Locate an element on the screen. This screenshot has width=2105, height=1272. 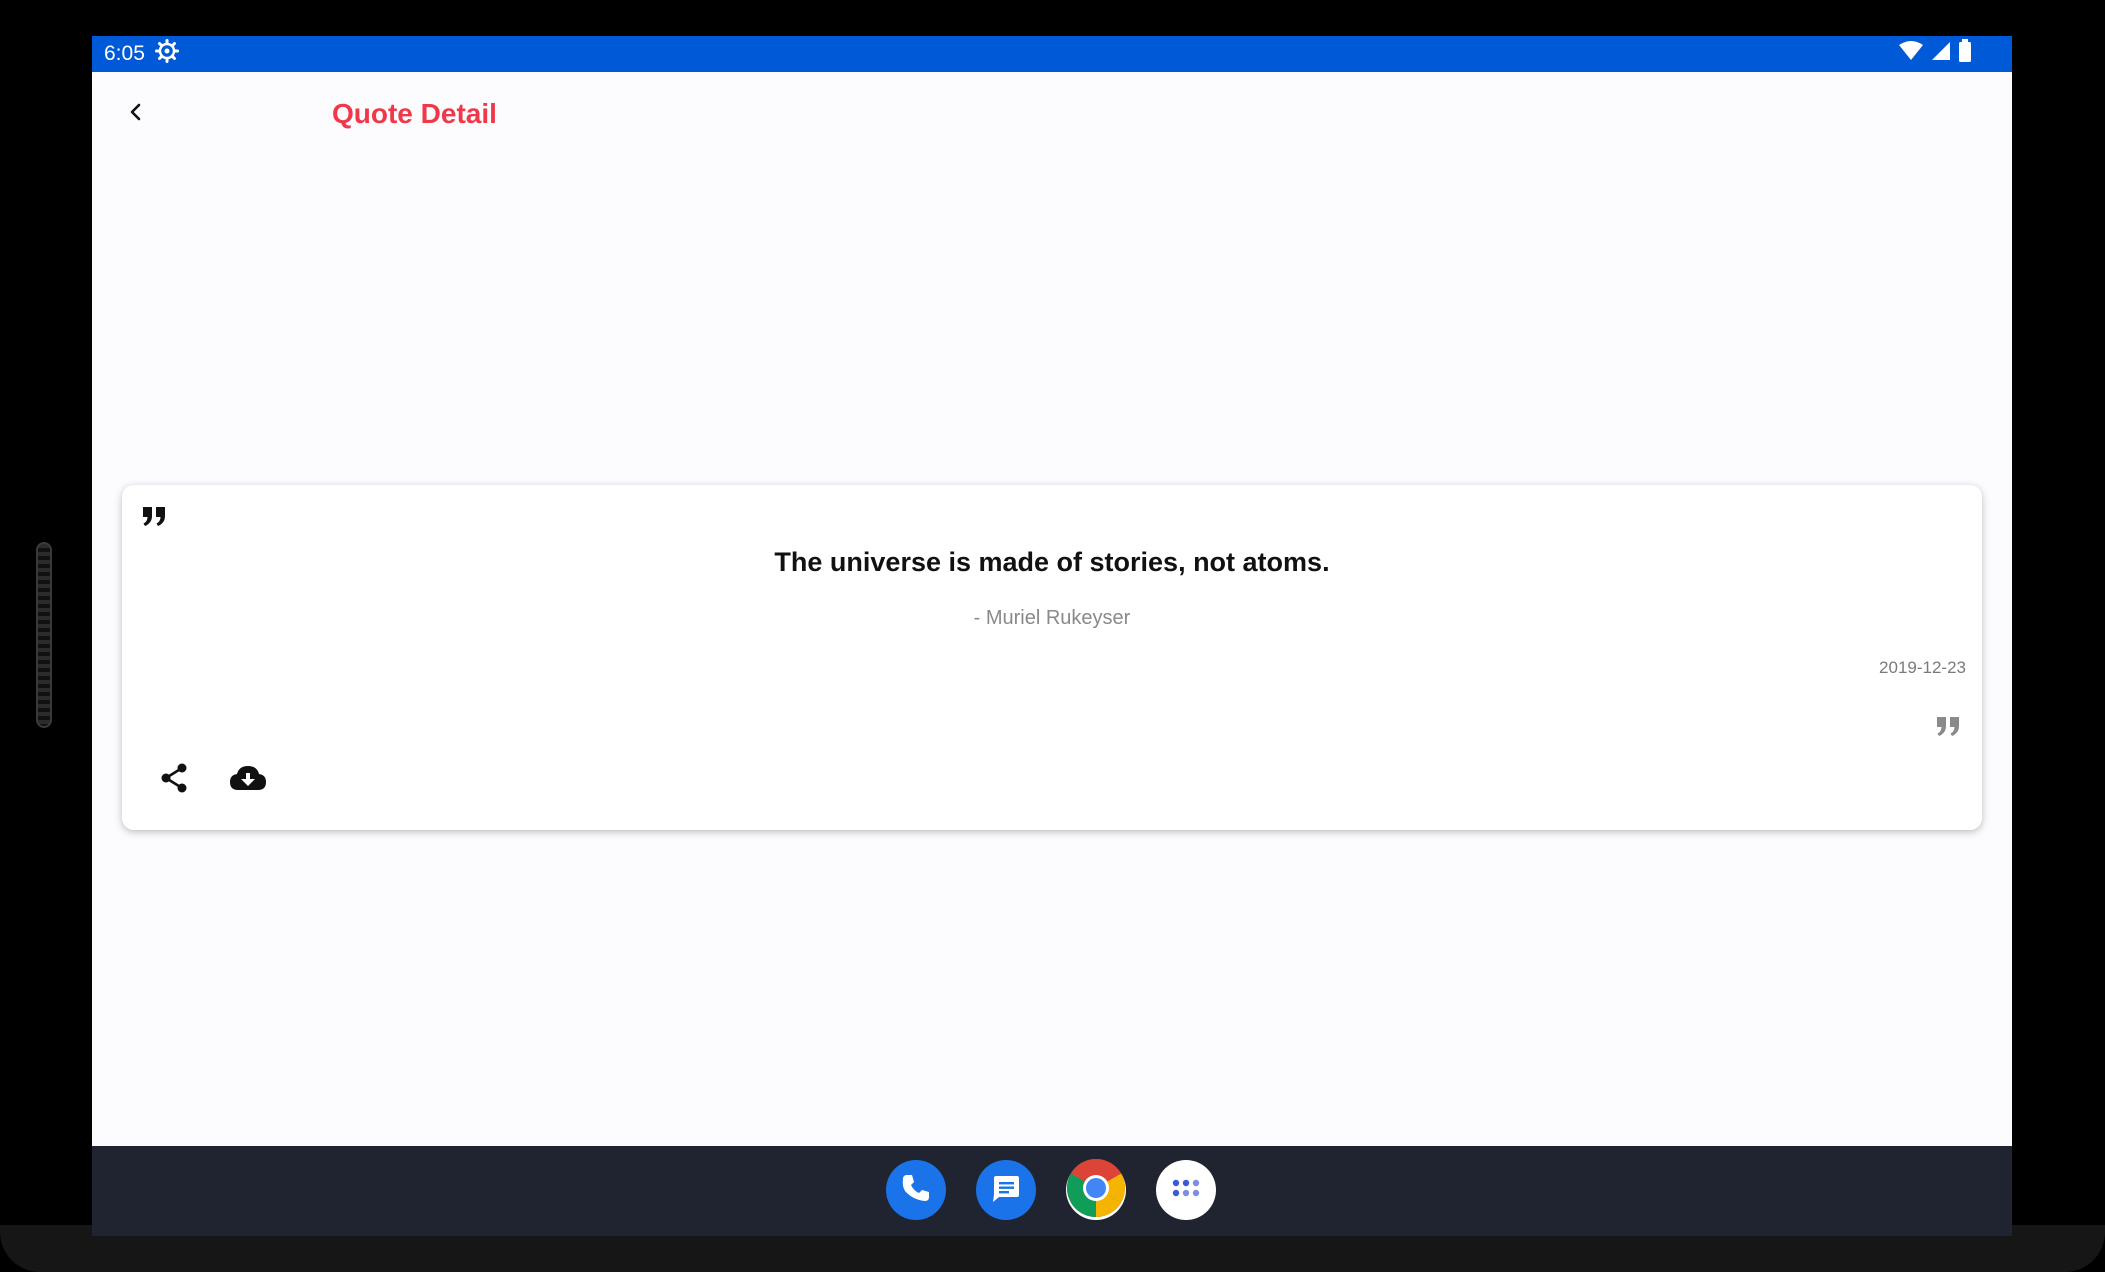
status-right is located at coordinates (1935, 54).